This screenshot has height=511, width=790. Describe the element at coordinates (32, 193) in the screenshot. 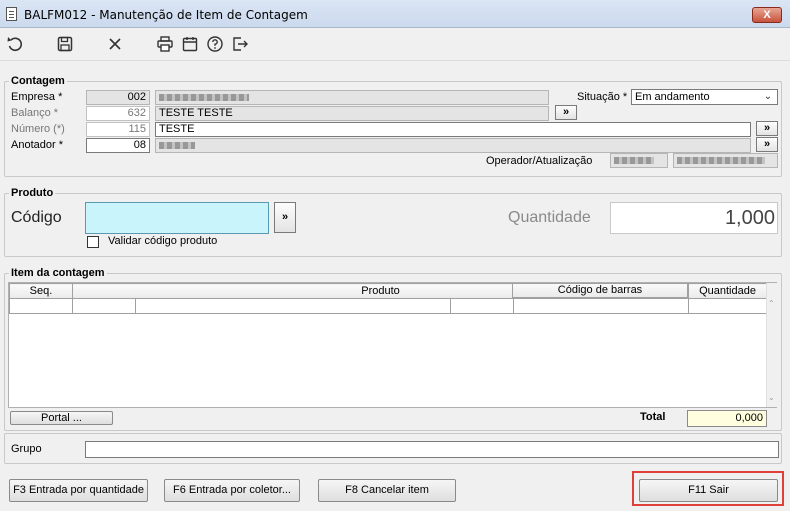

I see `produto-title: Produto` at that location.